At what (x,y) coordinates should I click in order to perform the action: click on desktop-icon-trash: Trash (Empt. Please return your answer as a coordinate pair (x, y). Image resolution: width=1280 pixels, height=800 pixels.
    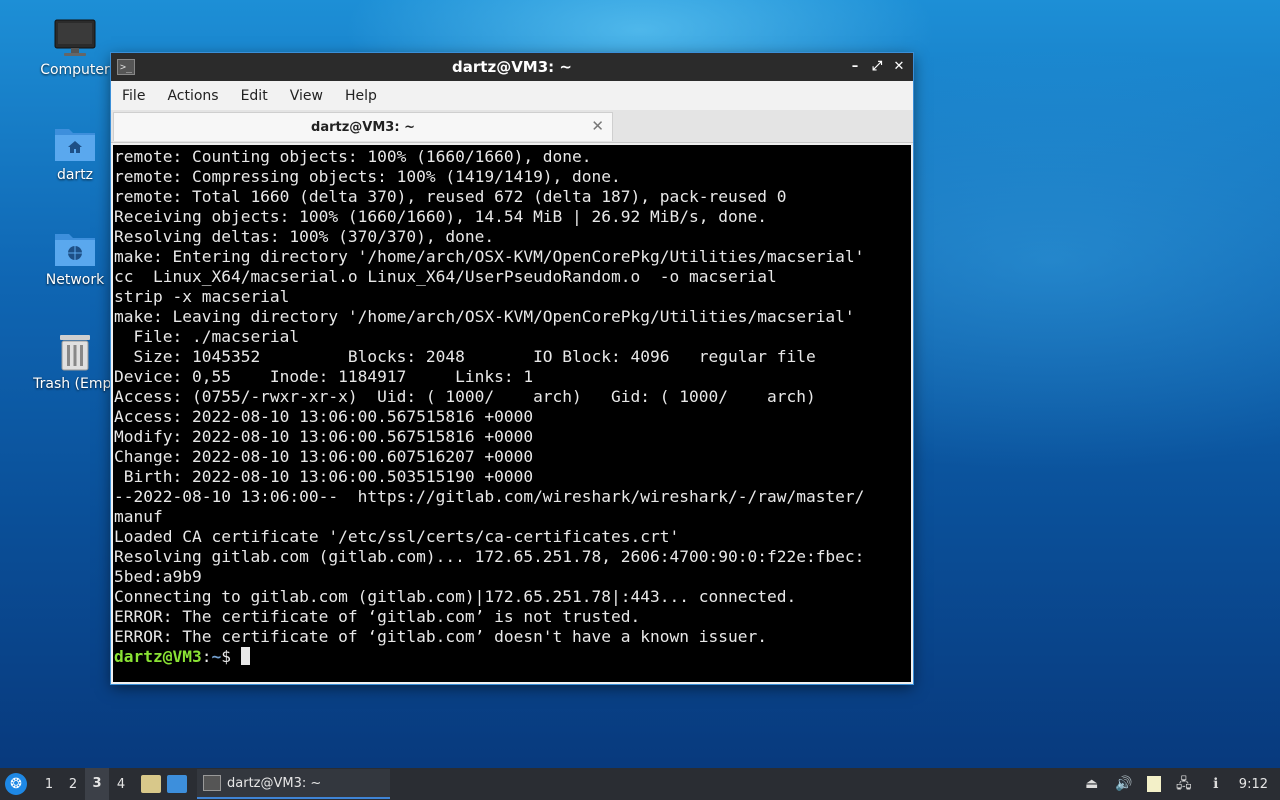
    Looking at the image, I should click on (75, 362).